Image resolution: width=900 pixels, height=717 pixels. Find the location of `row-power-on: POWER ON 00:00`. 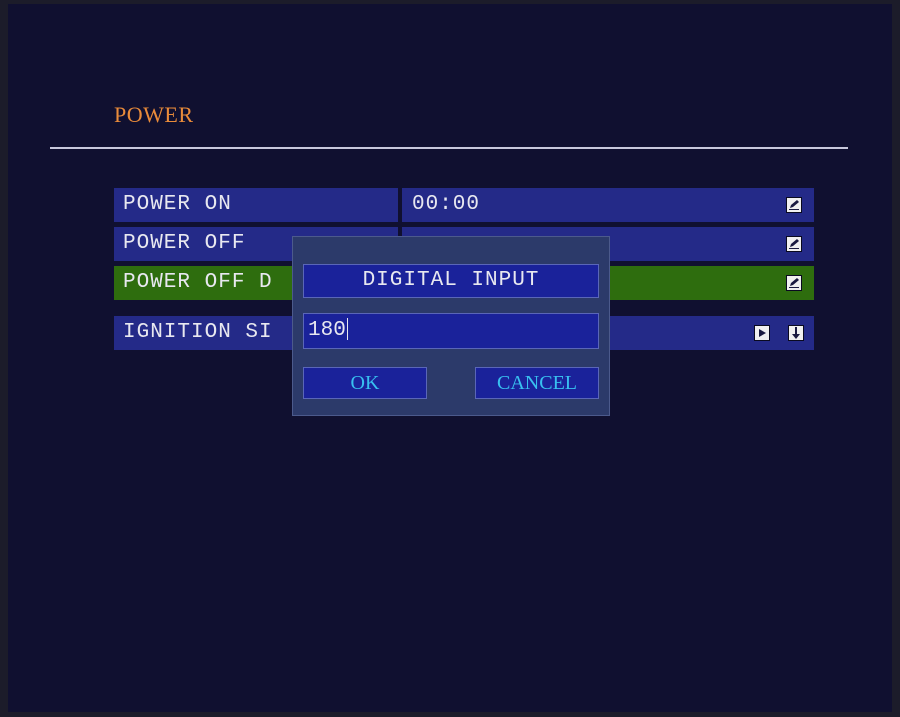

row-power-on: POWER ON 00:00 is located at coordinates (464, 205).